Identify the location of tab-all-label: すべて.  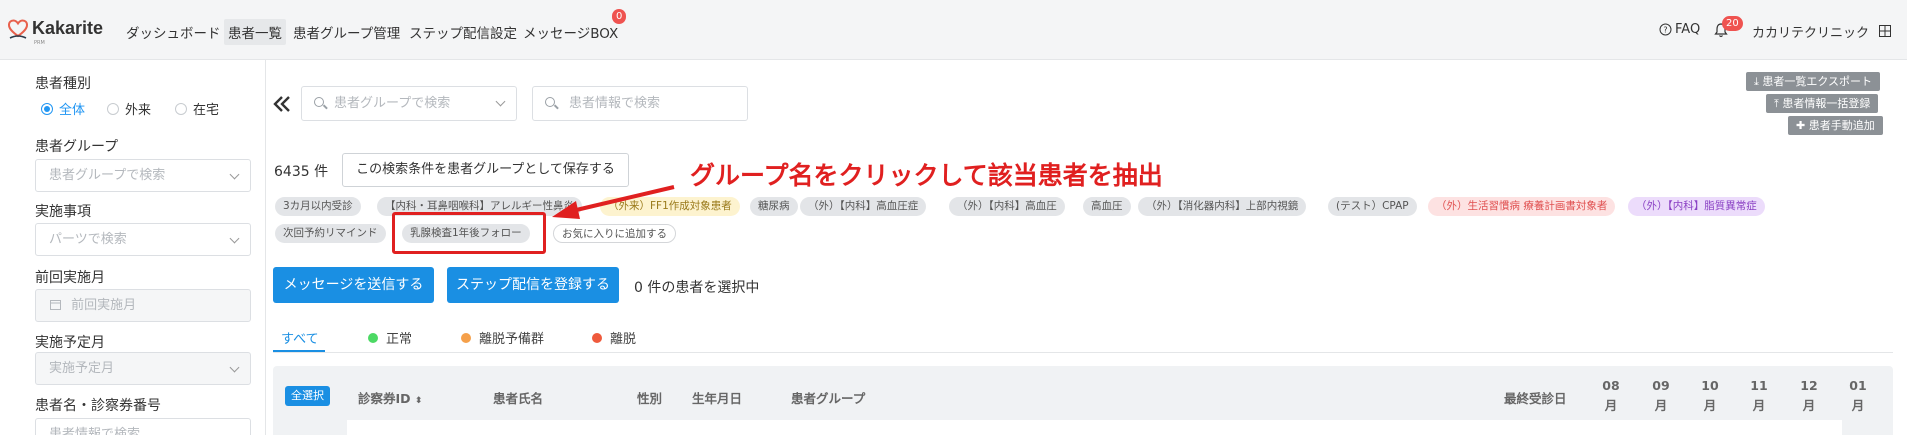
(300, 339).